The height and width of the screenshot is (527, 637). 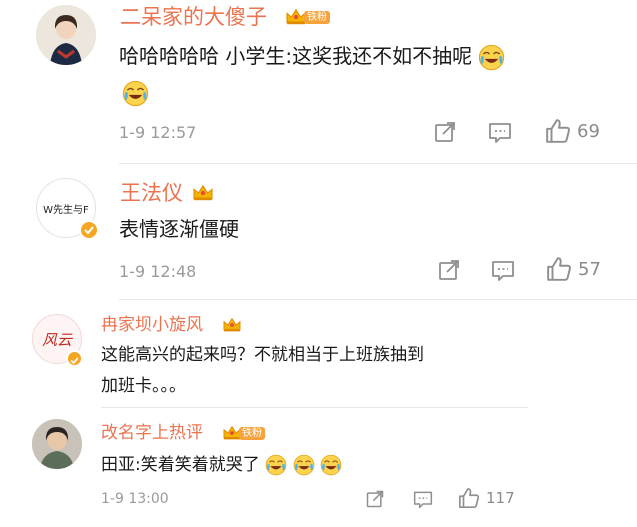 I want to click on comment-text-line1: 这能高兴的起来吗？不就相当于上班族抽到, so click(x=262, y=355).